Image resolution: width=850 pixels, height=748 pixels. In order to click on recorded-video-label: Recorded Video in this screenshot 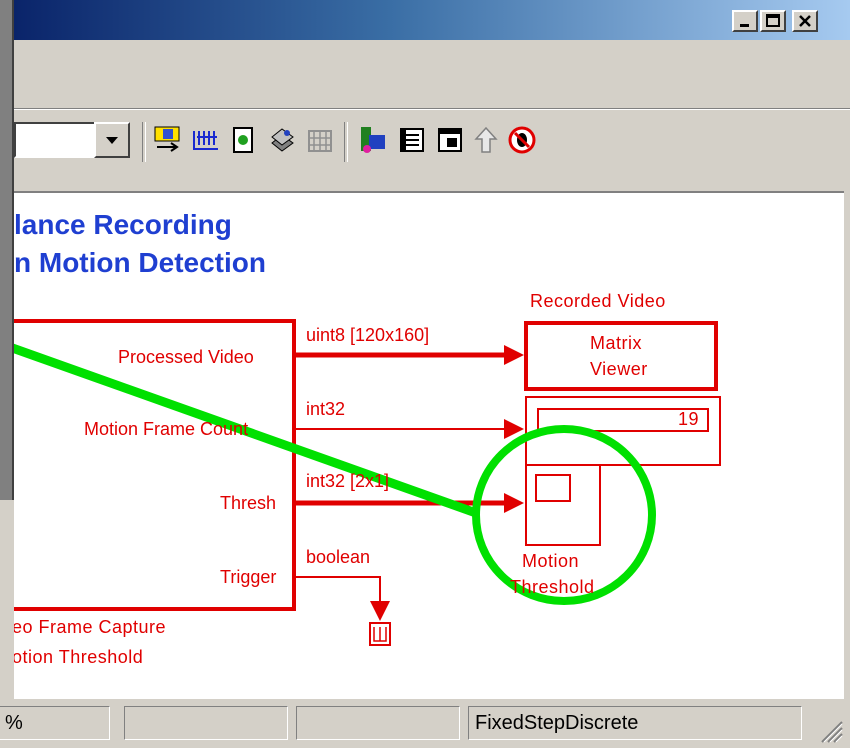, I will do `click(598, 301)`.